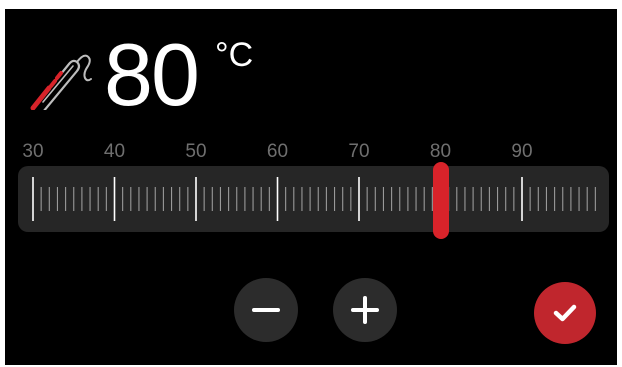 The image size is (622, 367). I want to click on scale-label: 60, so click(277, 151).